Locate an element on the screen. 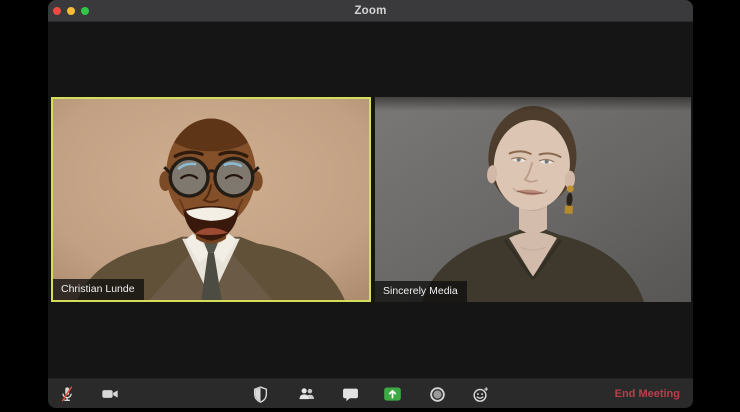 The width and height of the screenshot is (740, 412). microphone-muted-icon is located at coordinates (67, 394).